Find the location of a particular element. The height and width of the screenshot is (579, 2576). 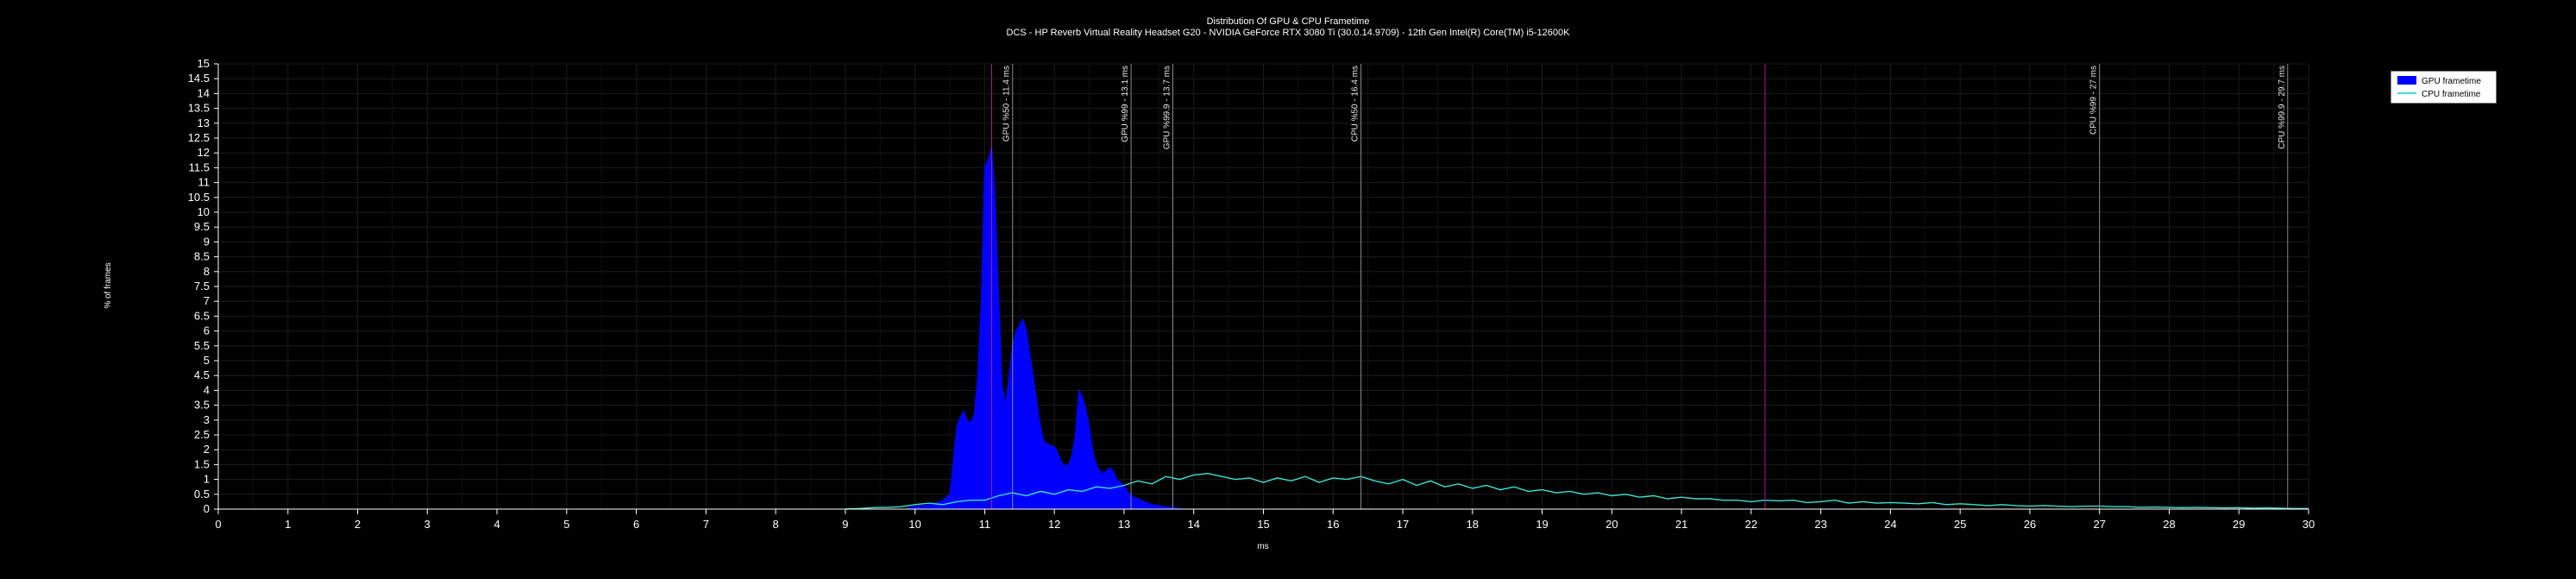

x-tick-label: 27 is located at coordinates (2099, 524).